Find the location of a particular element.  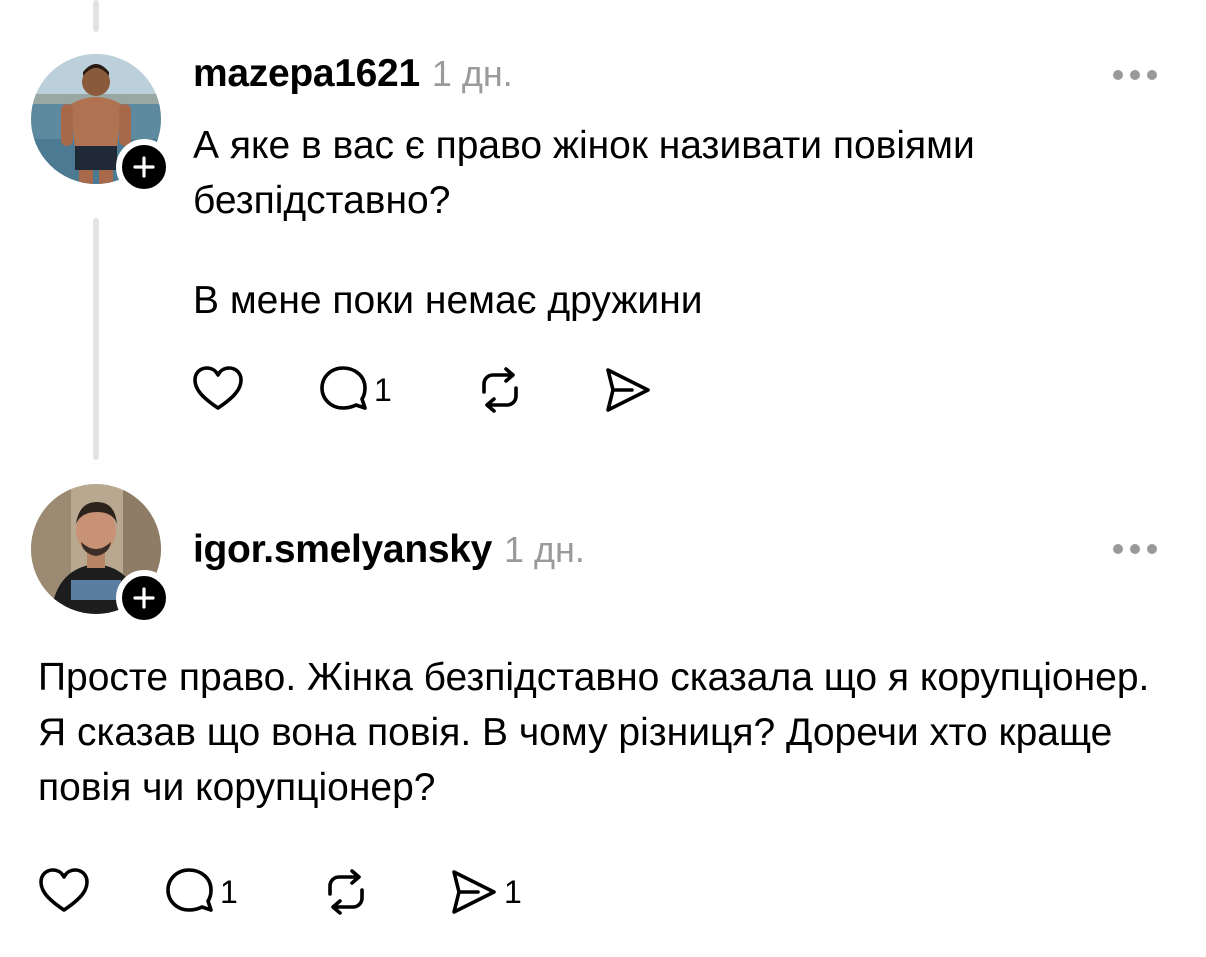

share-button is located at coordinates (626, 390).